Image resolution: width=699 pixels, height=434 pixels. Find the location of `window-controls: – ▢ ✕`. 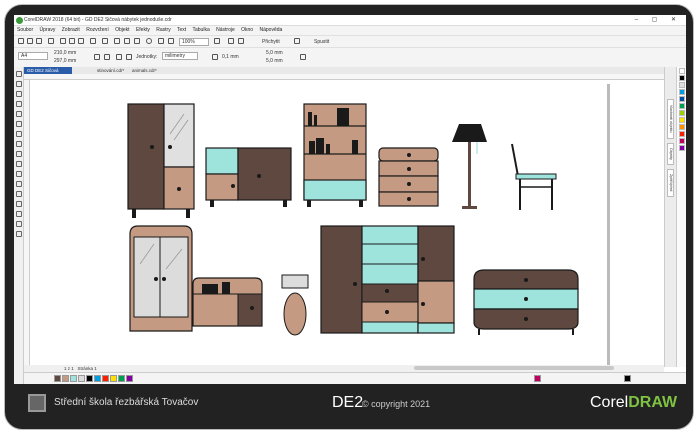

window-controls: – ▢ ✕ is located at coordinates (658, 20).